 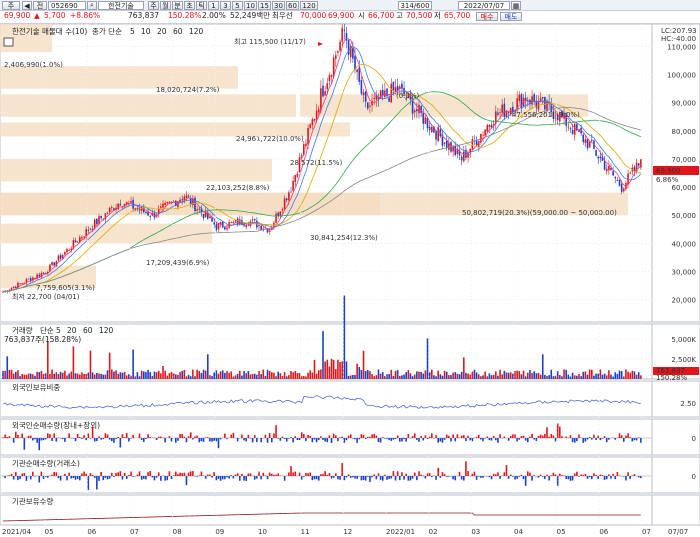 What do you see at coordinates (309, 5) in the screenshot?
I see `period-button: 120` at bounding box center [309, 5].